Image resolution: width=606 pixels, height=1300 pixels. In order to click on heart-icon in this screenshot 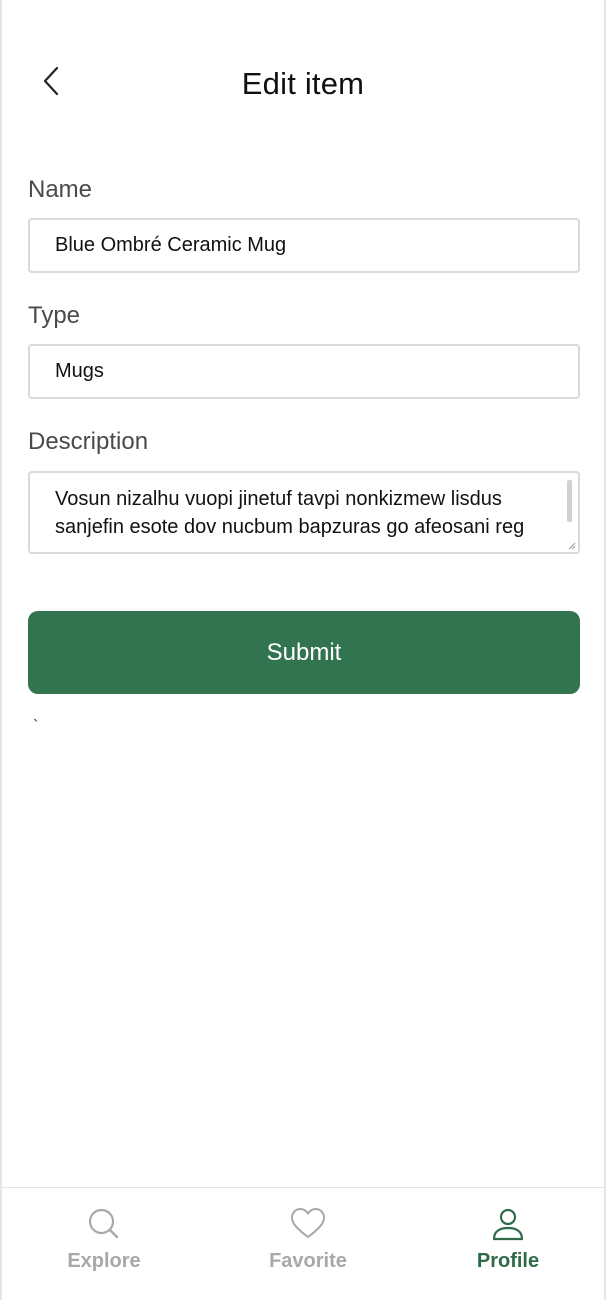, I will do `click(308, 1223)`.